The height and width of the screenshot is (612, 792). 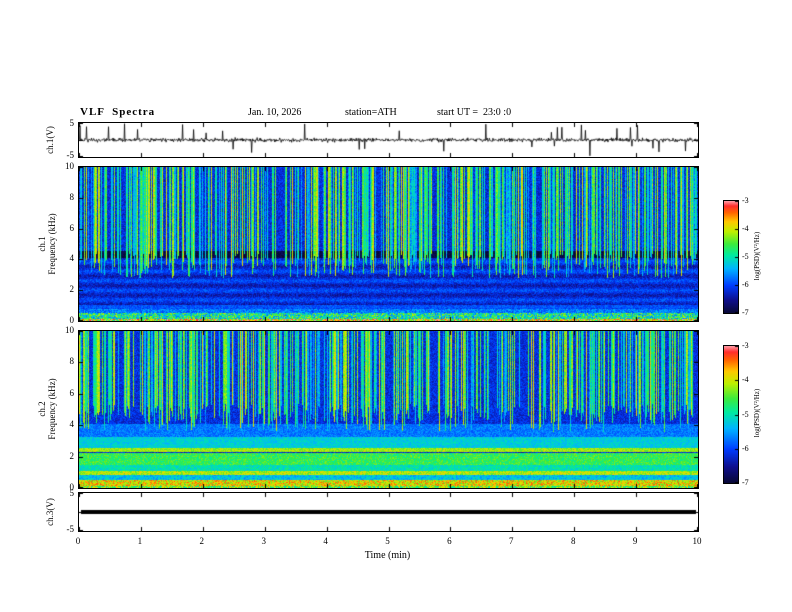 I want to click on station-label: station=ATH, so click(x=371, y=112).